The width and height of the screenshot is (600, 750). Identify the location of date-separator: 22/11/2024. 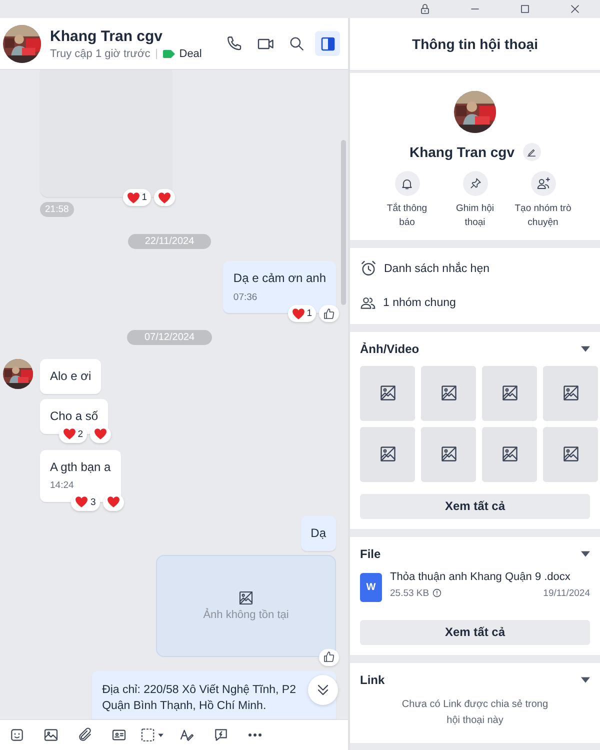
(170, 241).